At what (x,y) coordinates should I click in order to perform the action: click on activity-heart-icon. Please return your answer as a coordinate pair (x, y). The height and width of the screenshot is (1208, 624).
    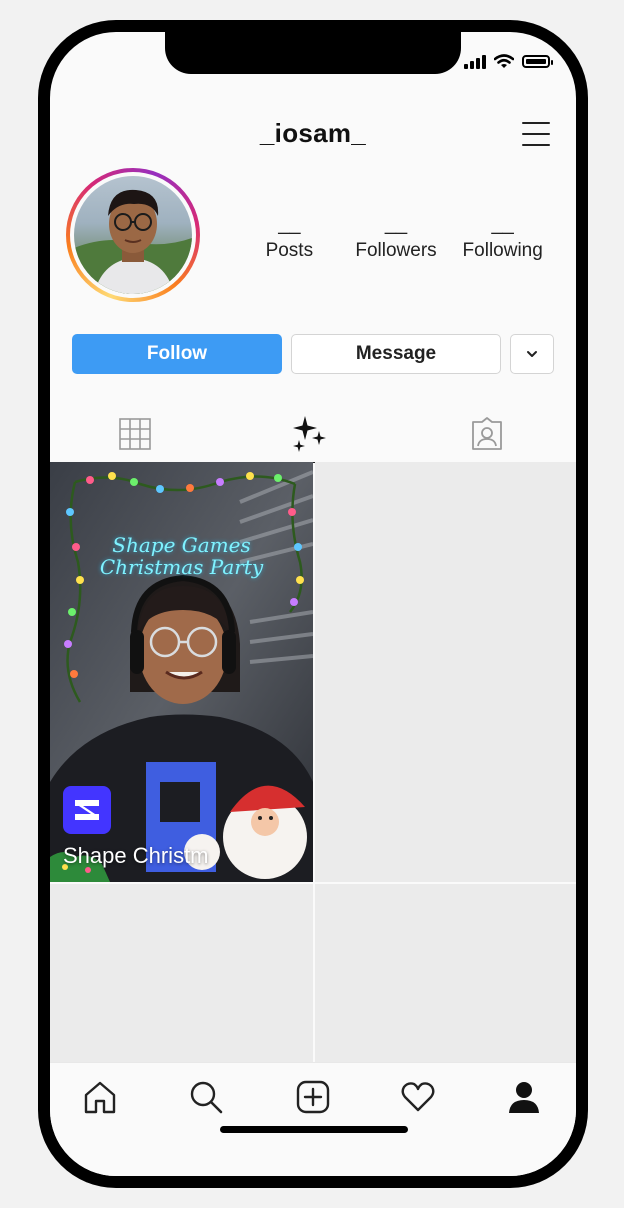
    Looking at the image, I should click on (418, 1097).